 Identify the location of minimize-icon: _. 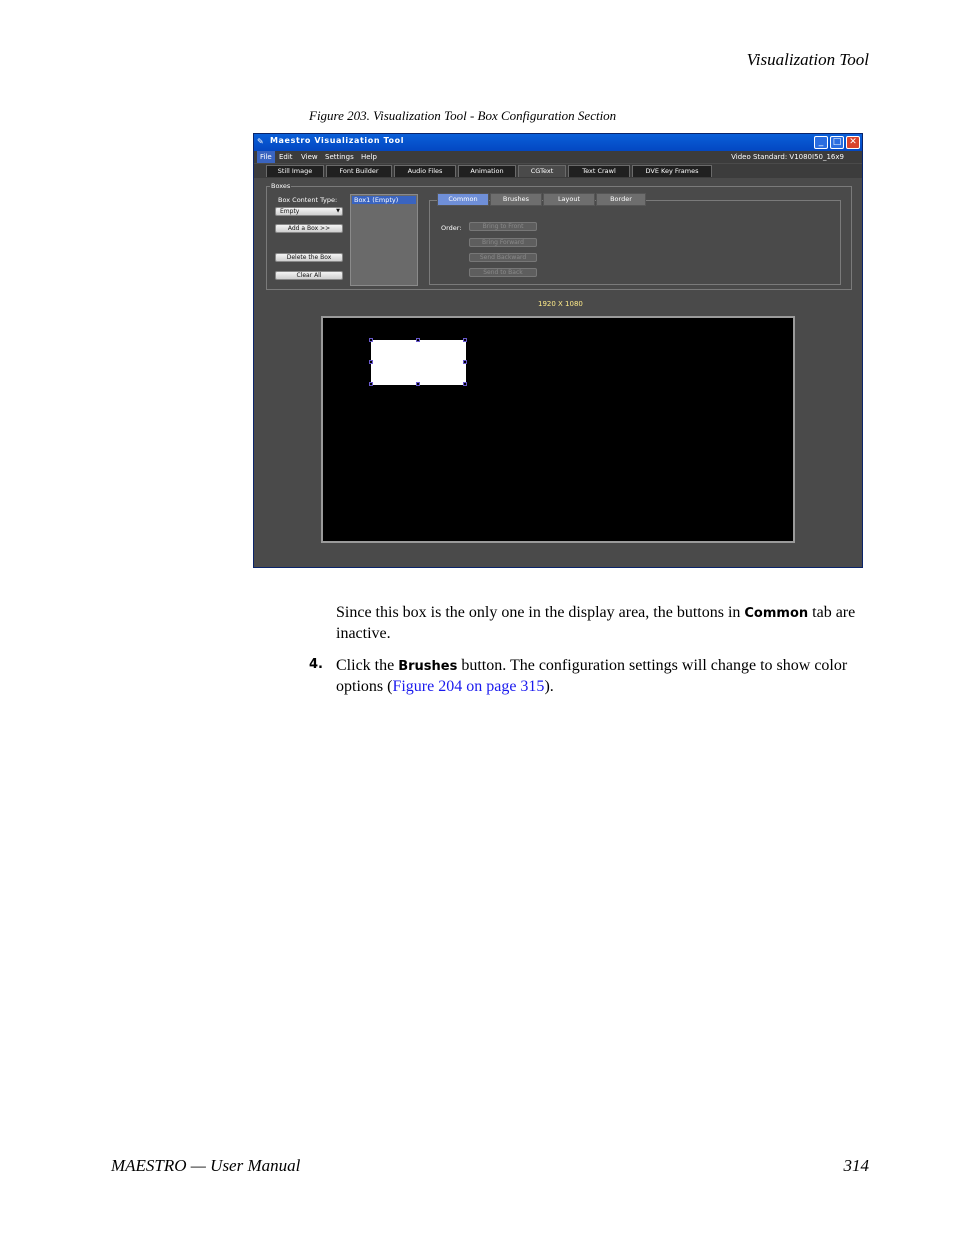
(821, 142).